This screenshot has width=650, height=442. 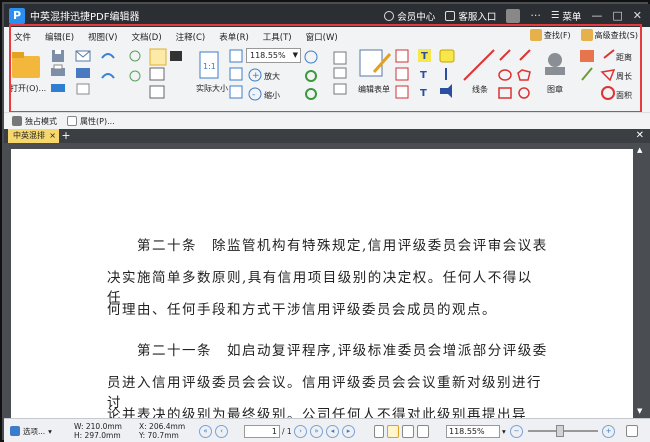 What do you see at coordinates (327, 136) in the screenshot?
I see `tab-bar: 中英混排 × + ✕` at bounding box center [327, 136].